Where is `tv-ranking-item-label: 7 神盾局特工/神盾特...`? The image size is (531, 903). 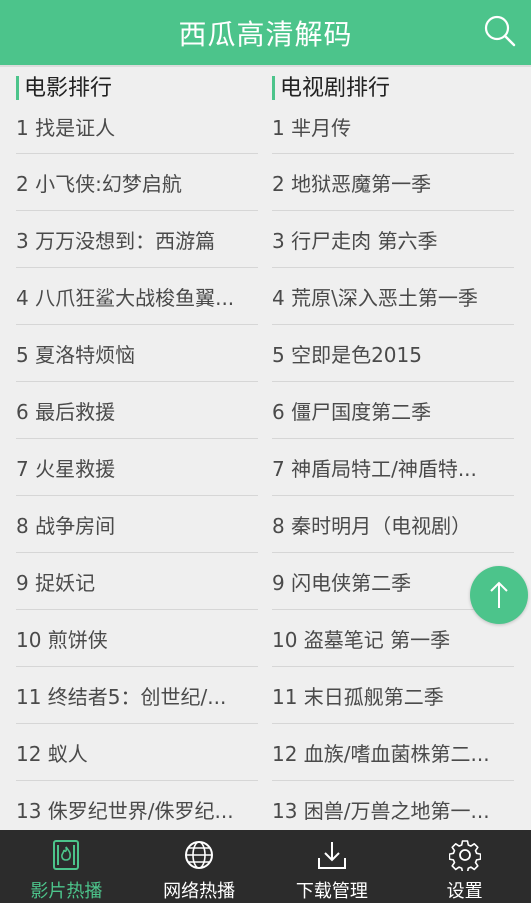 tv-ranking-item-label: 7 神盾局特工/神盾特... is located at coordinates (374, 468).